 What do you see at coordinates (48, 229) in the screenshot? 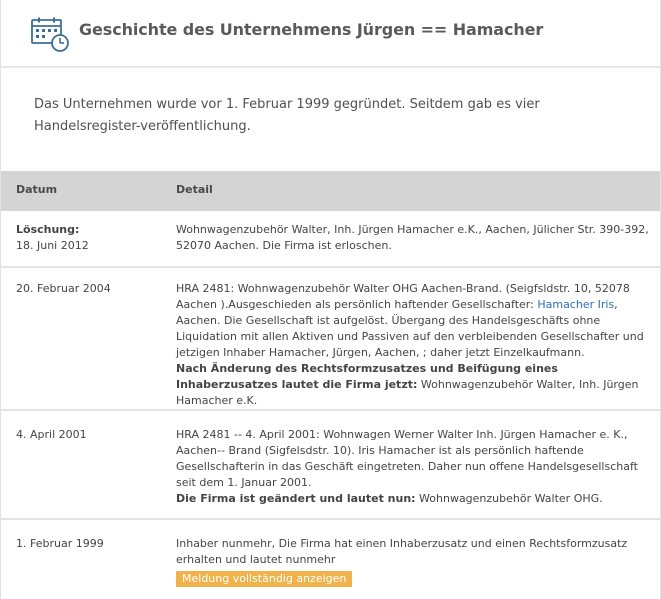
I see `deletion-label: Löschung:` at bounding box center [48, 229].